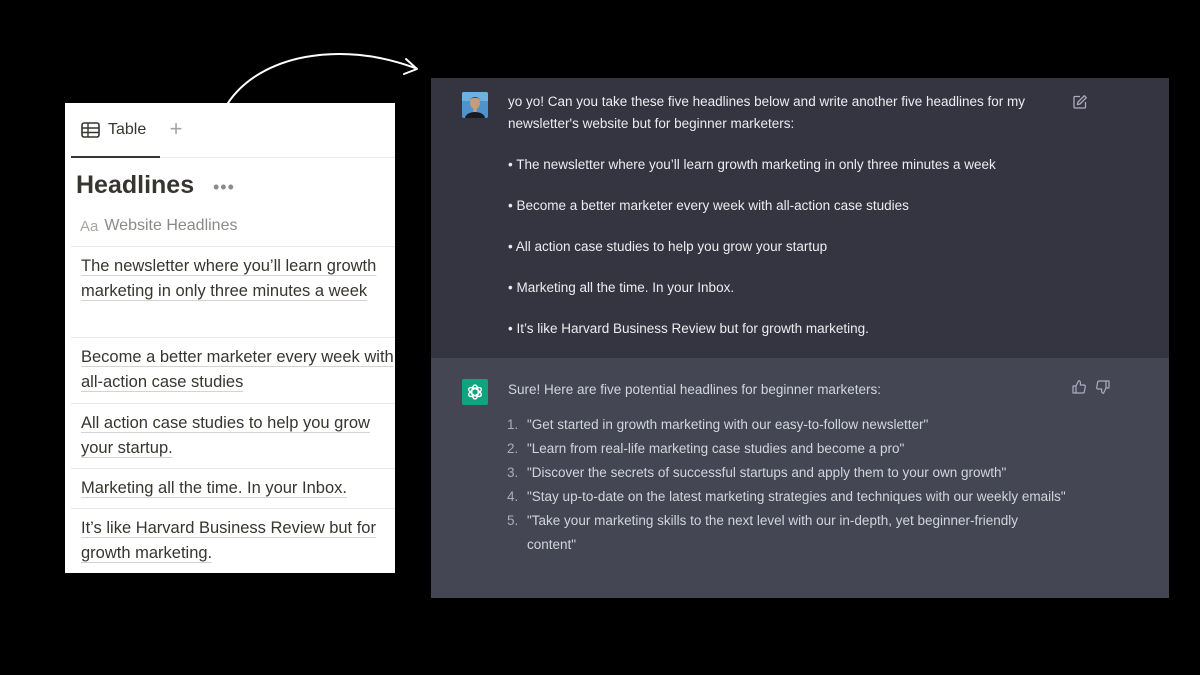  Describe the element at coordinates (513, 472) in the screenshot. I see `list-number: 3.` at that location.